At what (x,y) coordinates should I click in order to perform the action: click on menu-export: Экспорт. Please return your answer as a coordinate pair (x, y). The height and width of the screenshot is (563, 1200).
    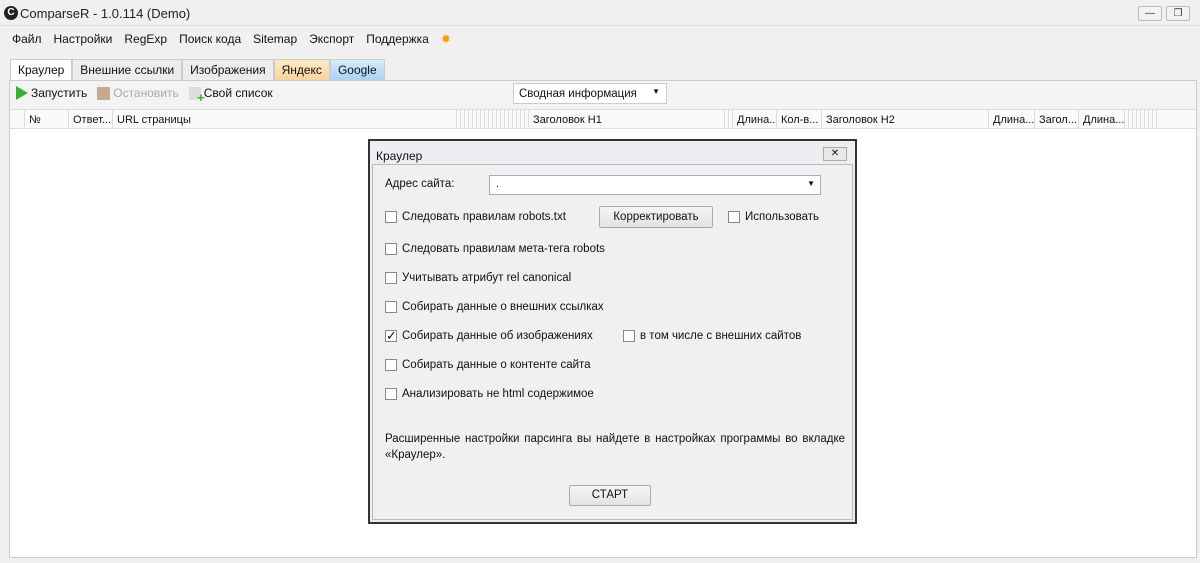
    Looking at the image, I should click on (331, 39).